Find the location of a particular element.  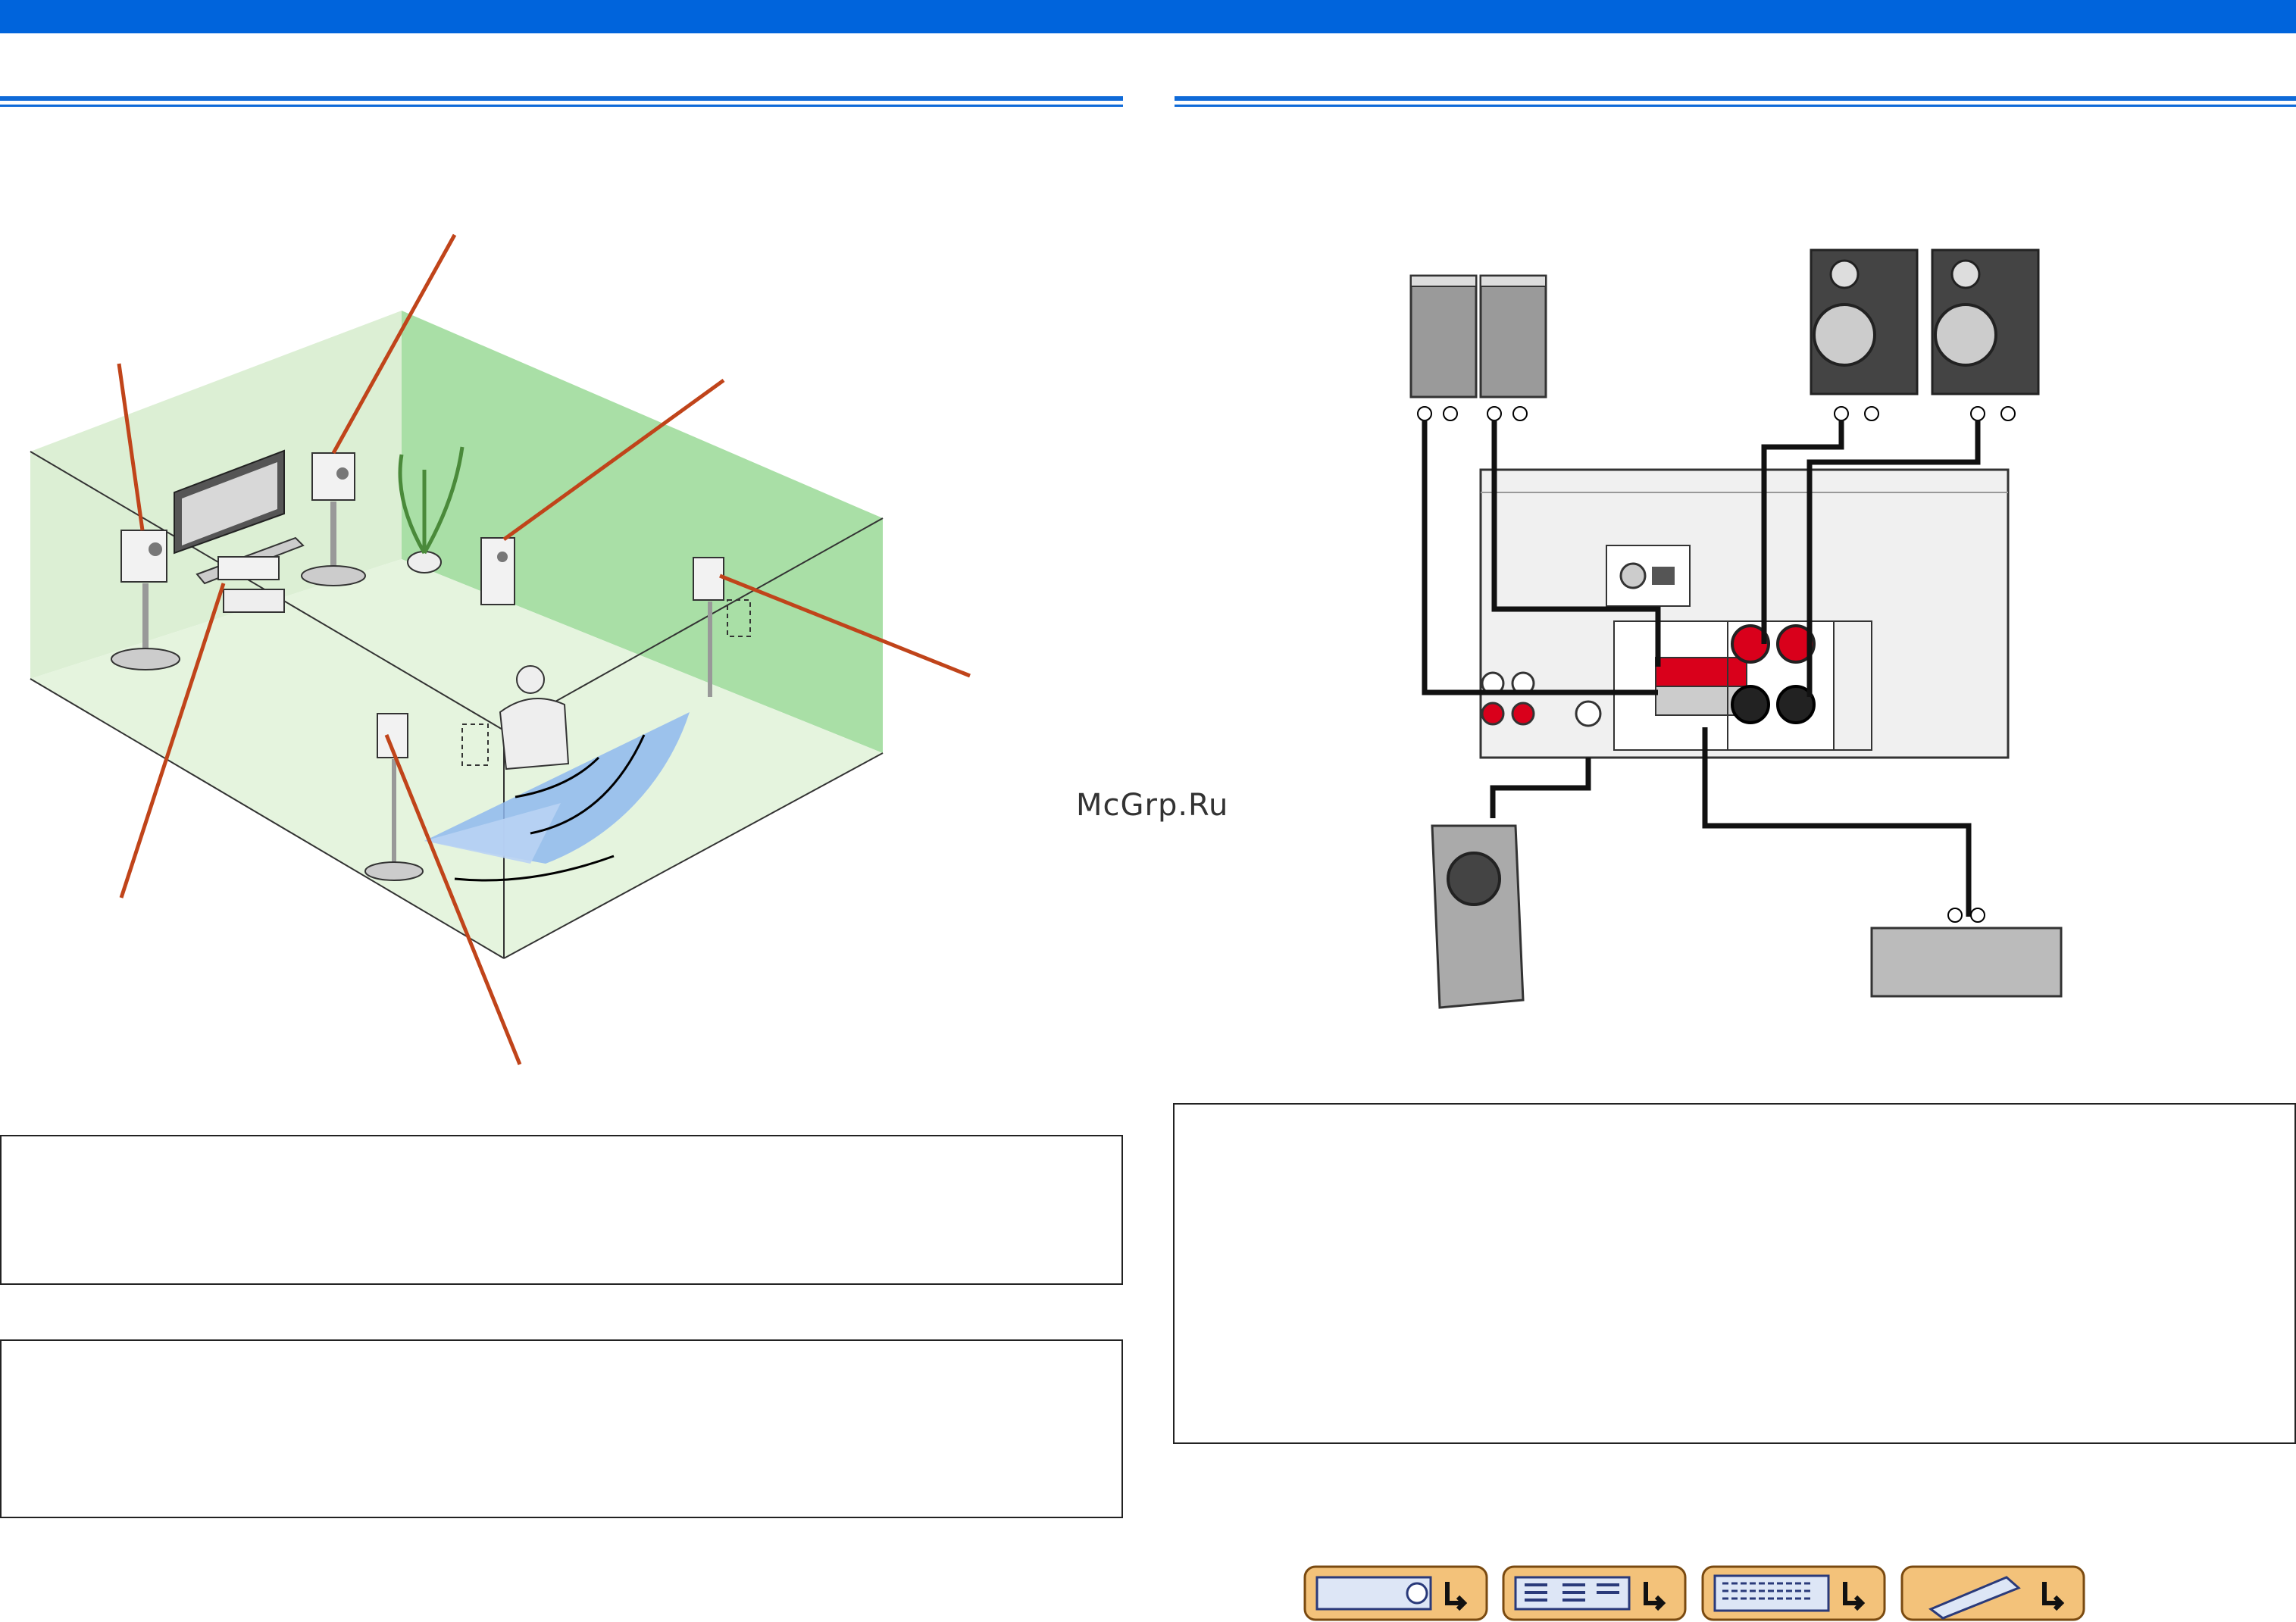

nav-receiver-front-button is located at coordinates (1396, 1593).